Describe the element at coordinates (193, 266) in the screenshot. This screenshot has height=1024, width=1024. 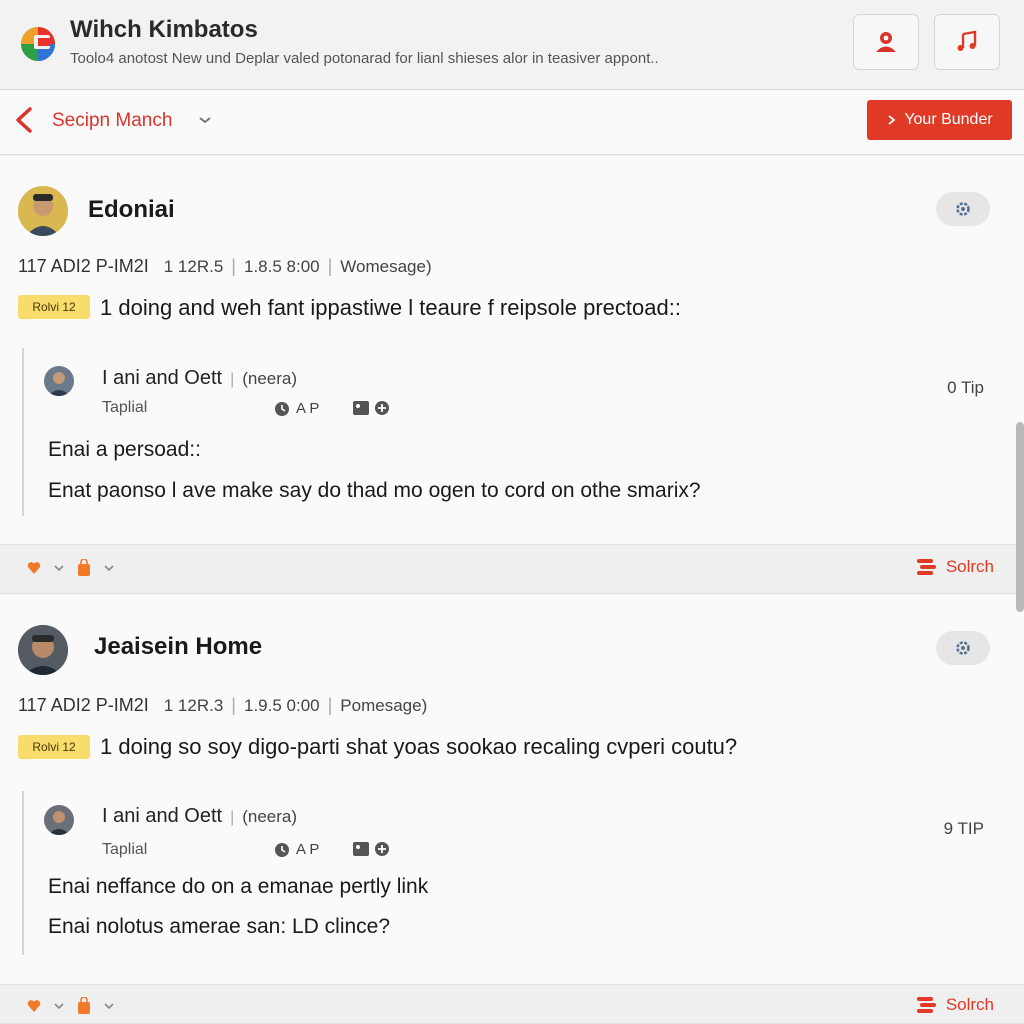
I see `post-meta-a: 1 12R.5` at that location.